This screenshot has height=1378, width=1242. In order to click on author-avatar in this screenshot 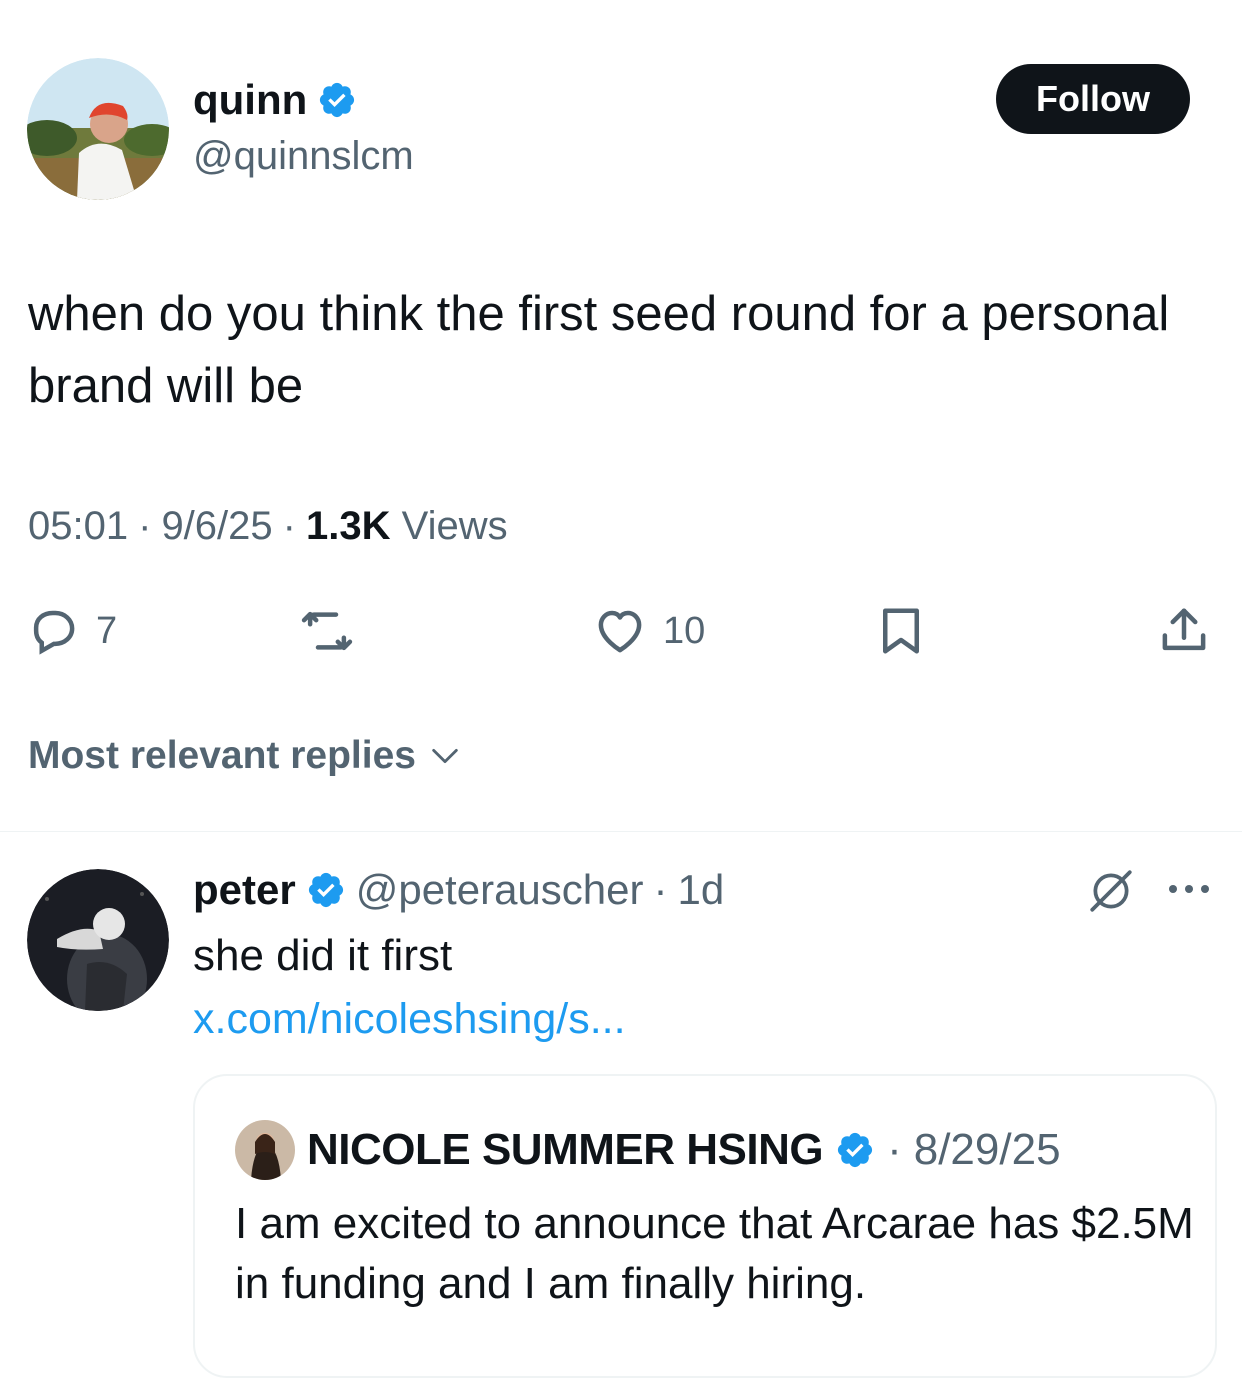, I will do `click(98, 129)`.